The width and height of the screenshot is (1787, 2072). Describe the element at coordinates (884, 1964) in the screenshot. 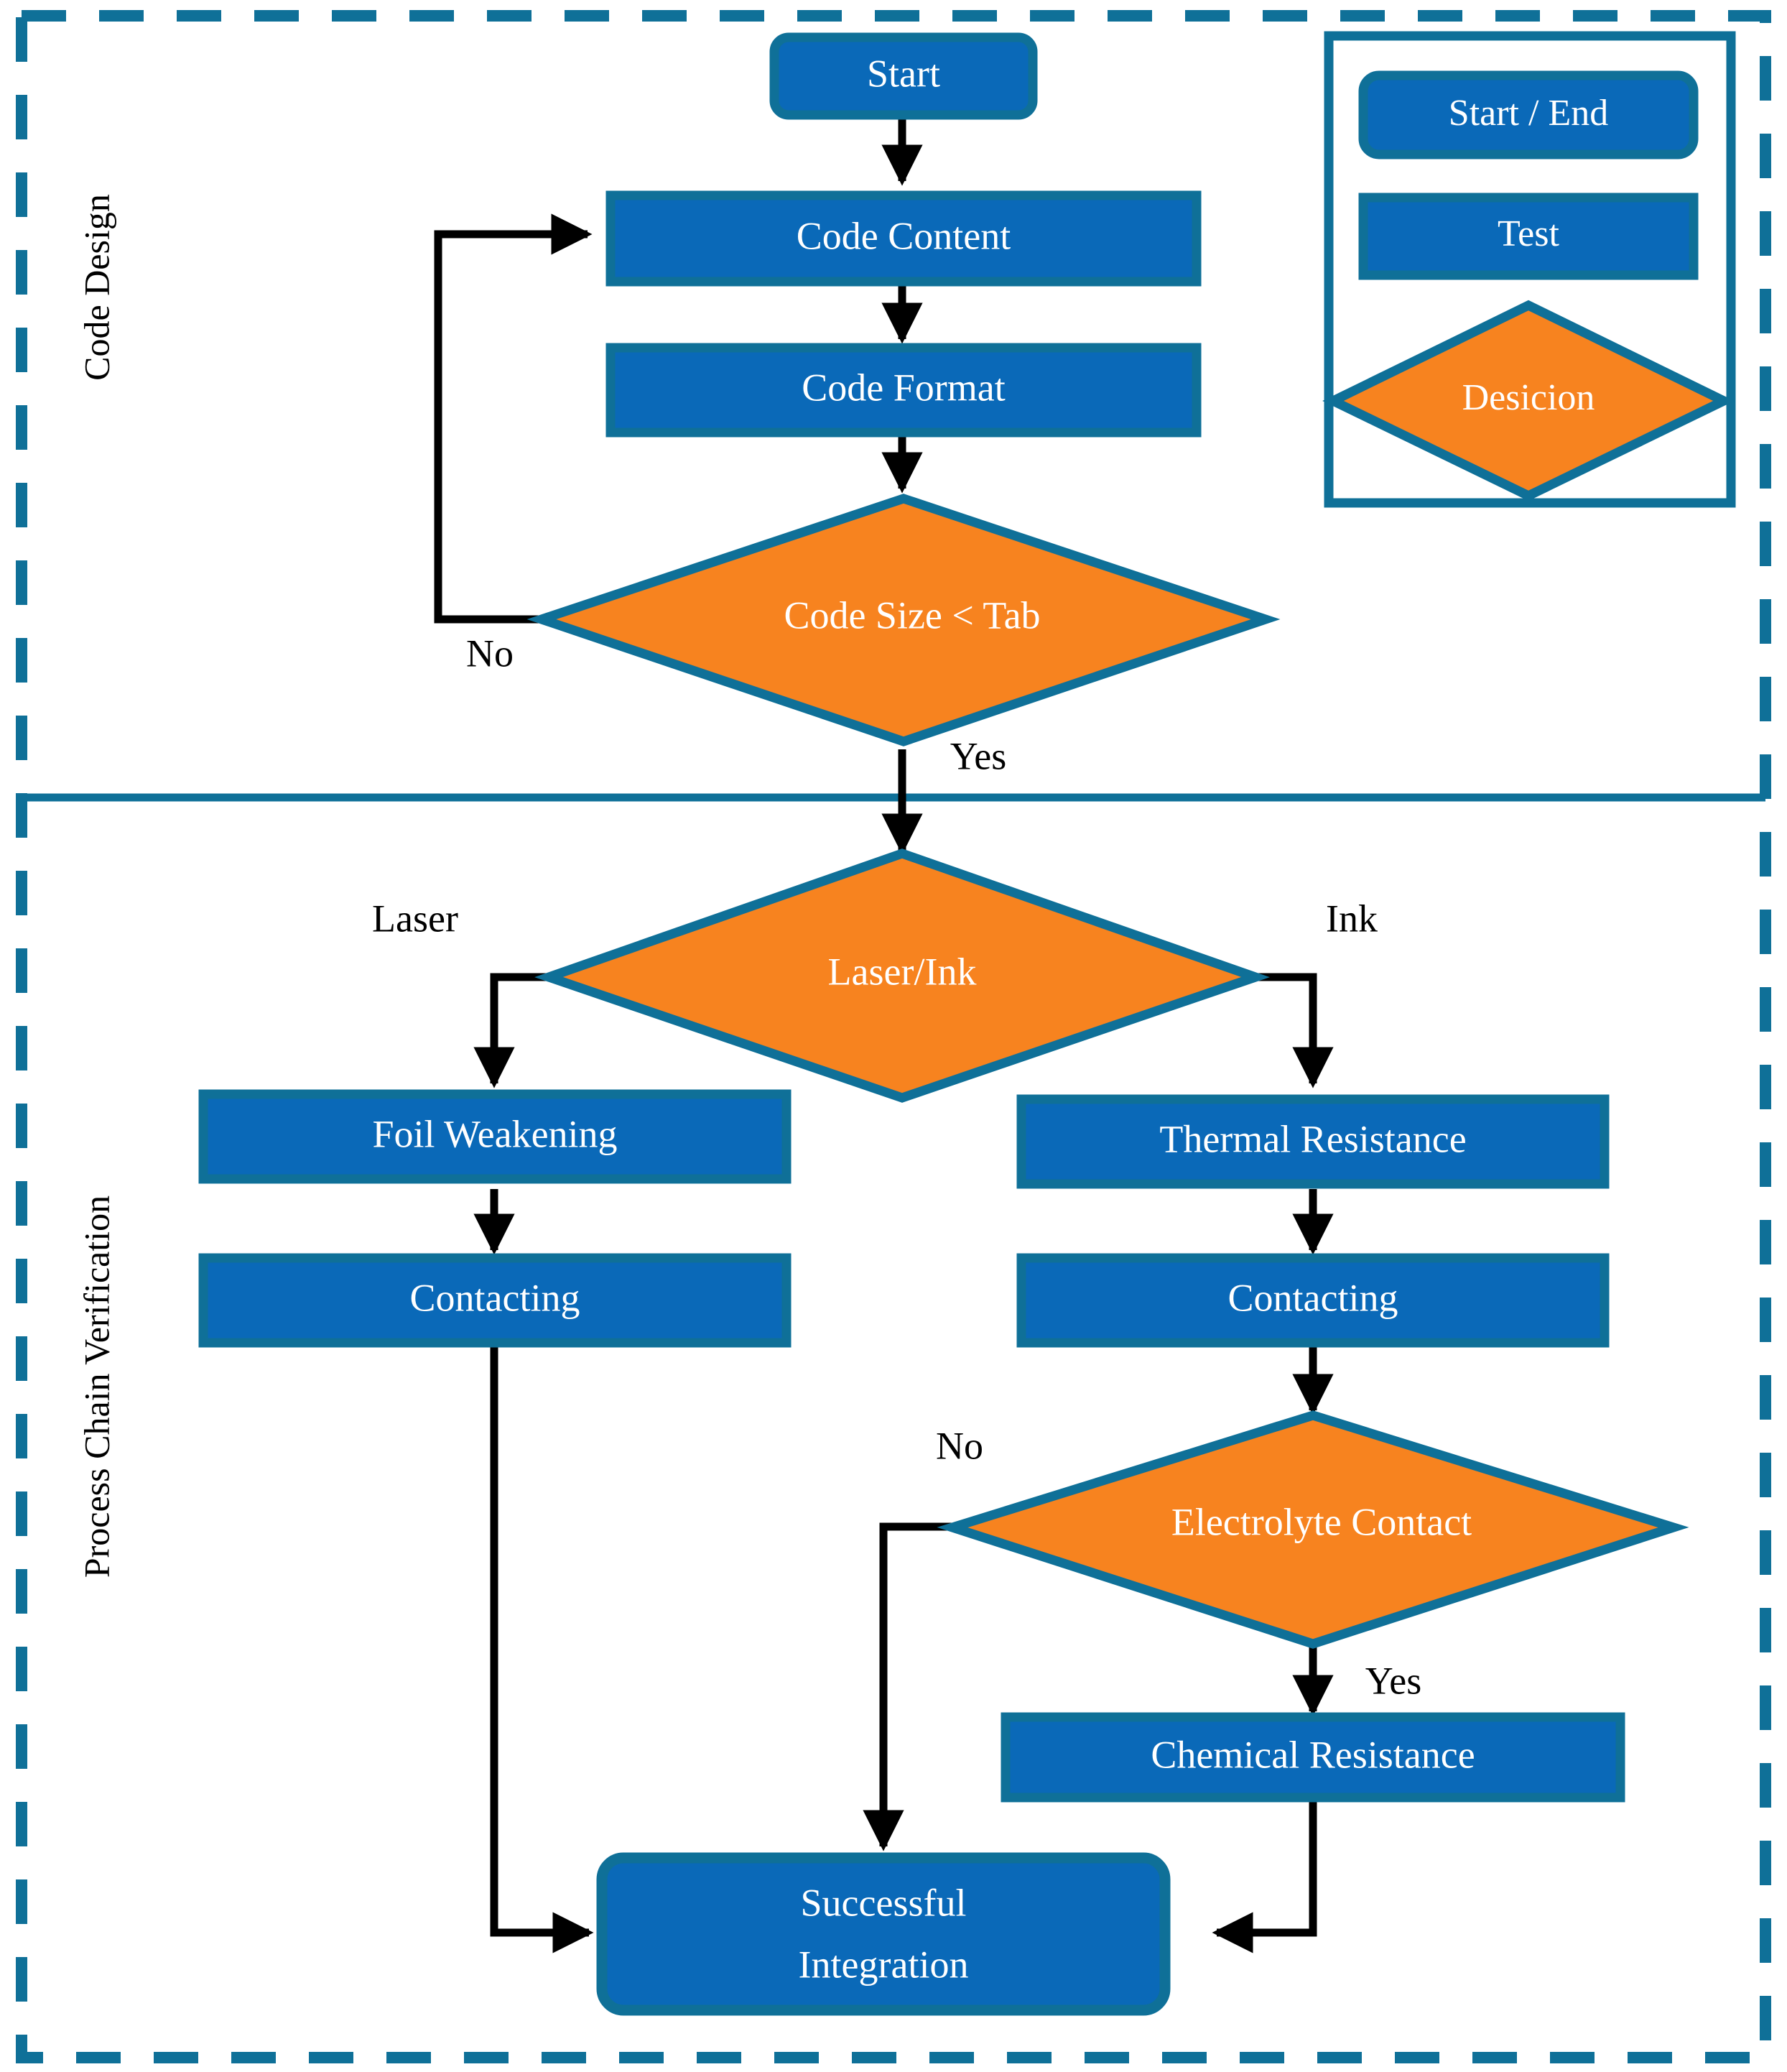

I see `node-successful-integration-label-line2: Integration` at that location.